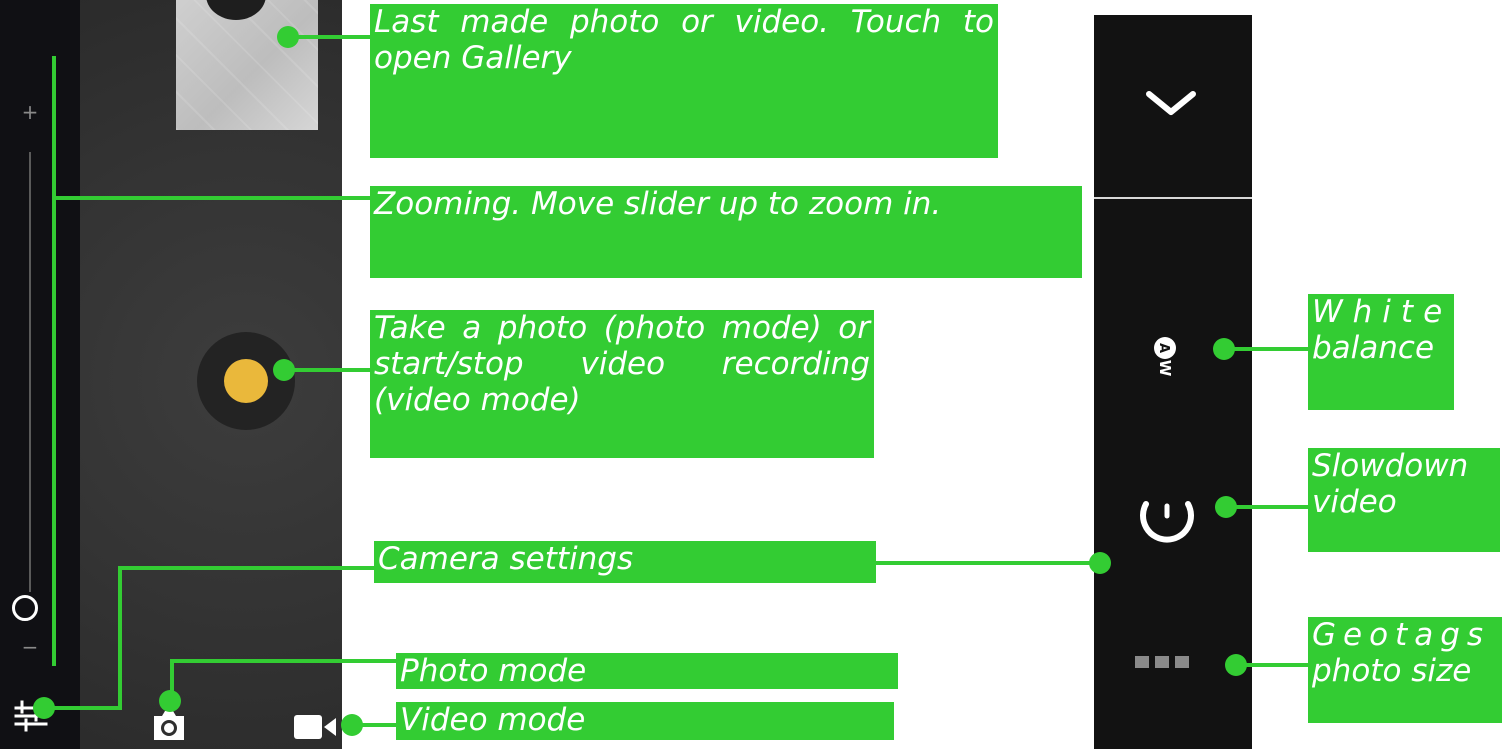 This screenshot has height=749, width=1502. What do you see at coordinates (213, 198) in the screenshot?
I see `leader-zoom` at bounding box center [213, 198].